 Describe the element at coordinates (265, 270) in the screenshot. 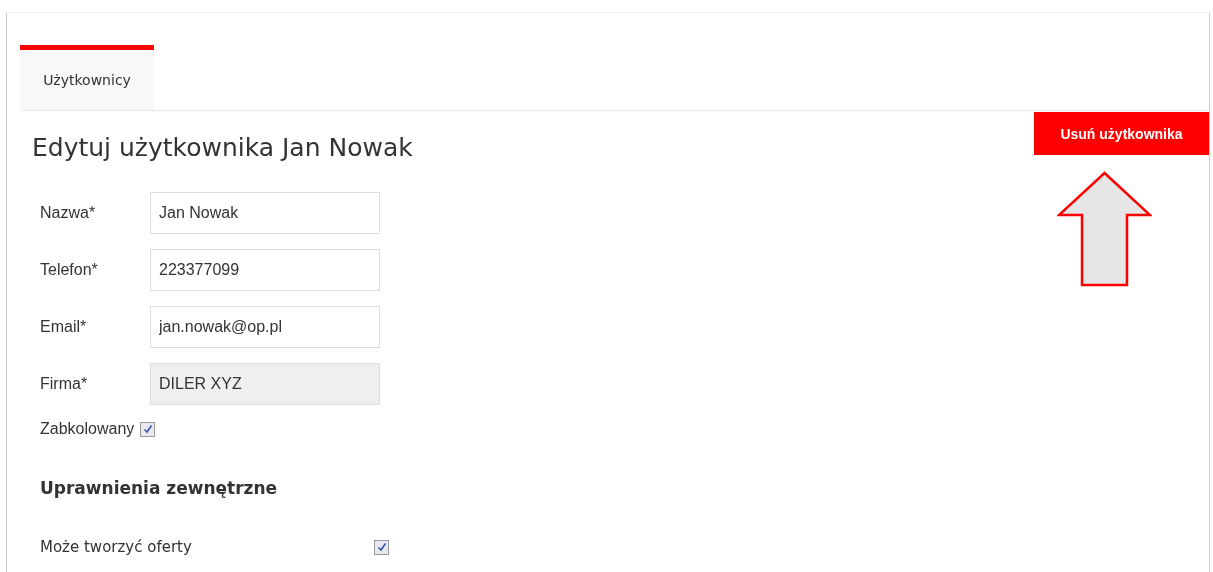

I see `text-field: 223377099` at that location.